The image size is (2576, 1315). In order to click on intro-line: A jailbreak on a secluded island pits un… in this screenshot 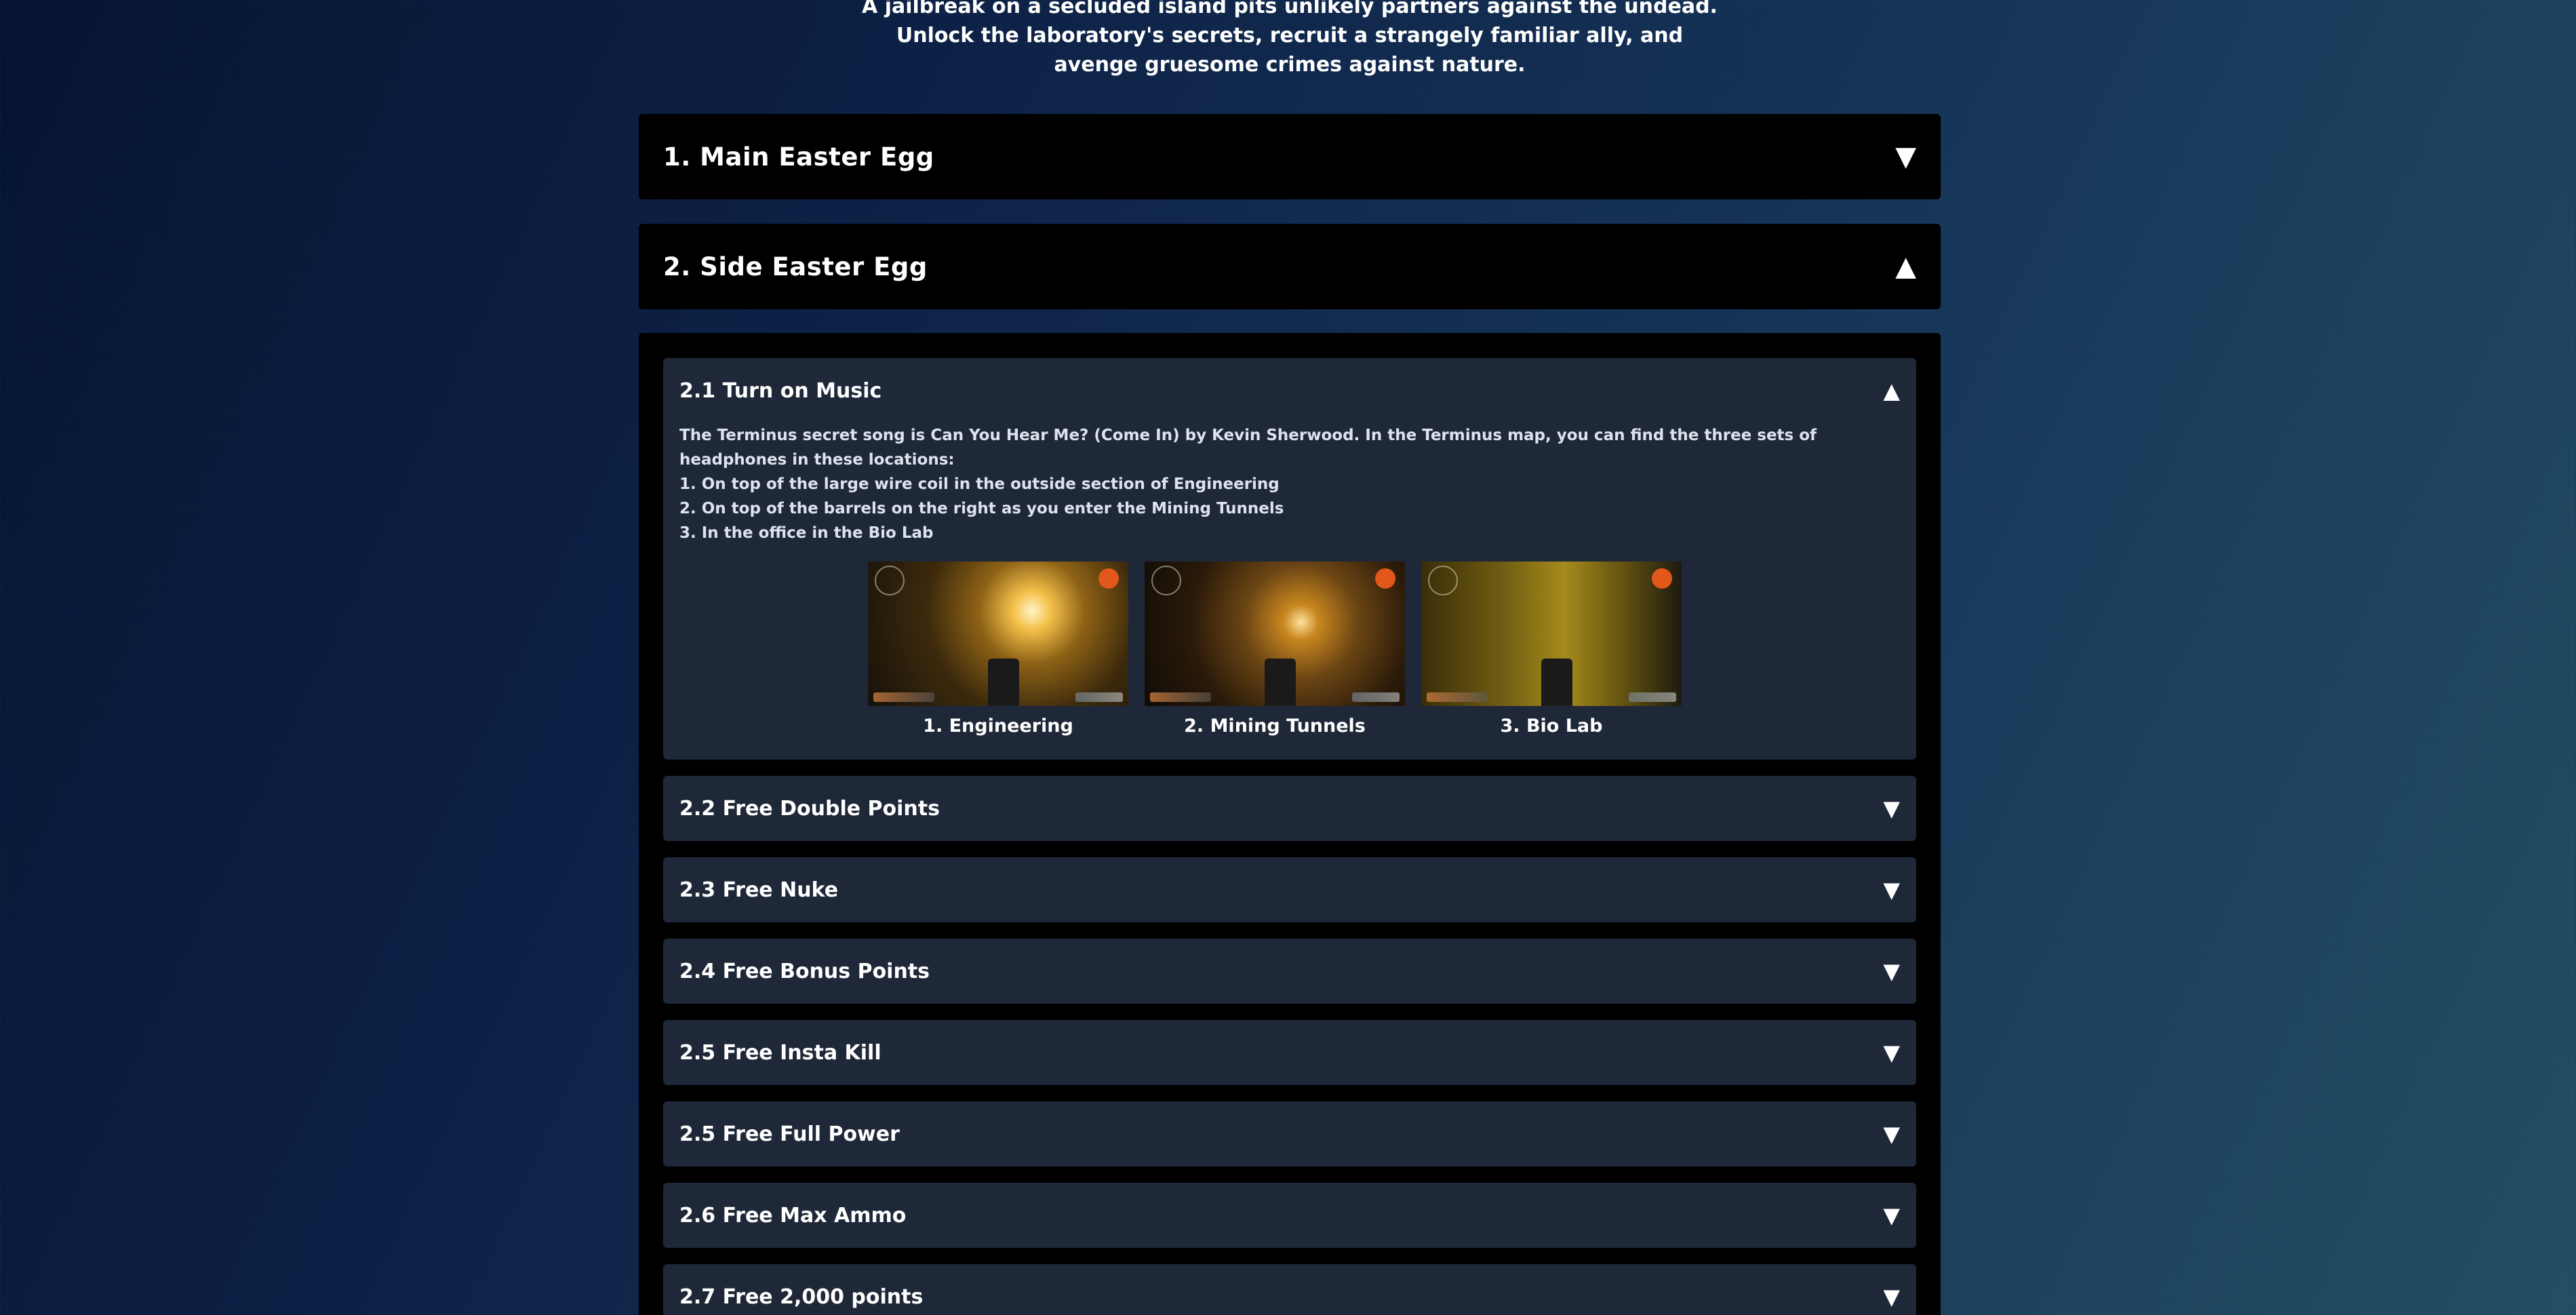, I will do `click(1290, 9)`.